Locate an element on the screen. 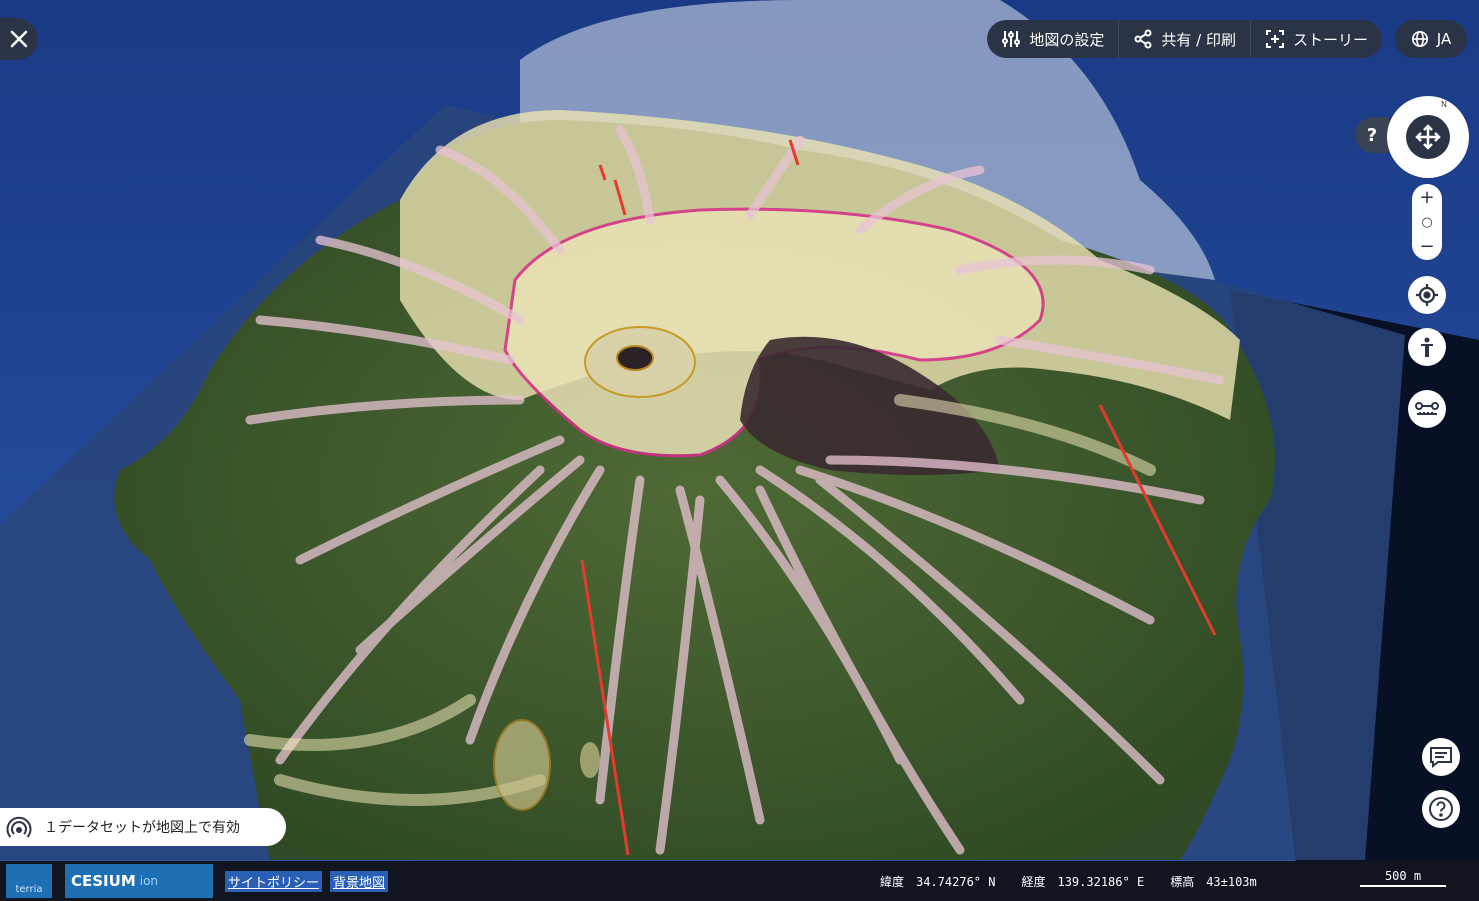 This screenshot has width=1479, height=901. scale-label: 500 m is located at coordinates (1403, 876).